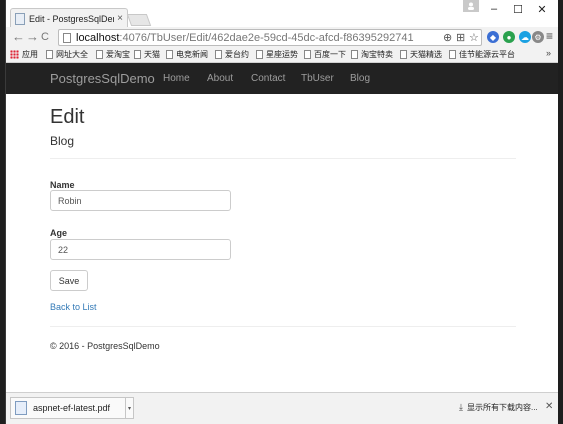 The width and height of the screenshot is (563, 424). I want to click on bookmark-apps: 应用, so click(24, 54).